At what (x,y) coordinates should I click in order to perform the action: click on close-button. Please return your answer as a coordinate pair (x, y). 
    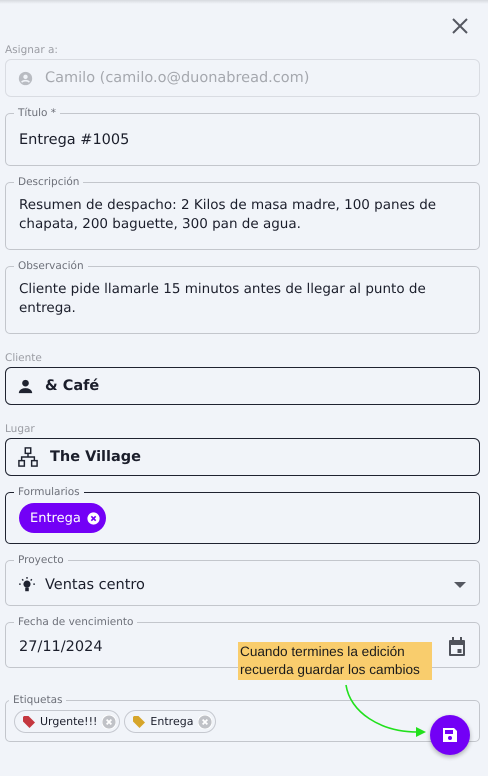
    Looking at the image, I should click on (460, 26).